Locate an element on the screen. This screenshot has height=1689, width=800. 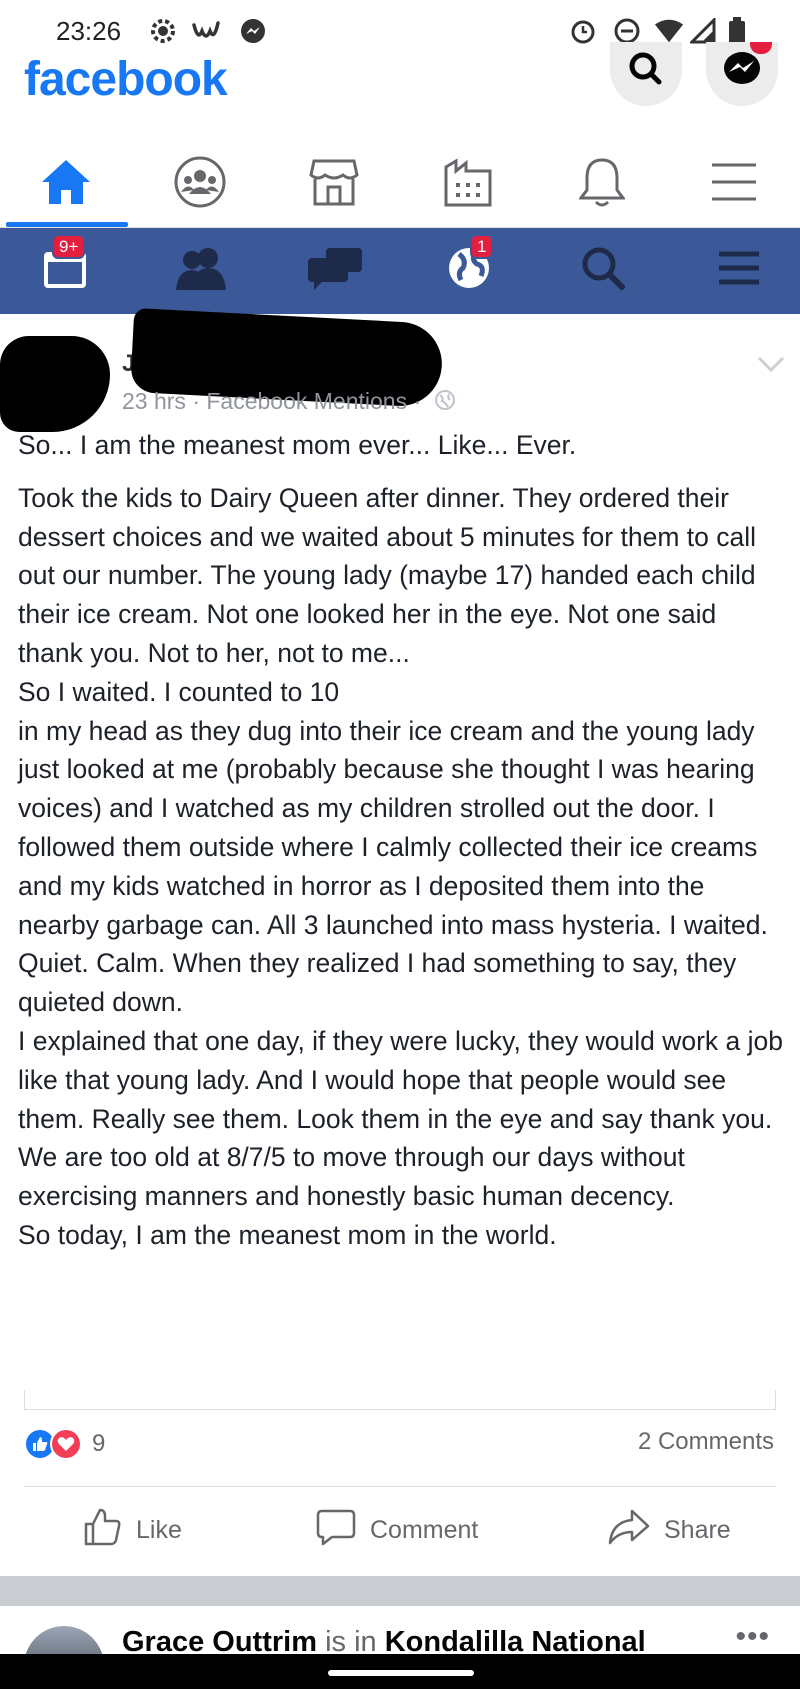
comments-count-link: 2 Comments is located at coordinates (706, 1442).